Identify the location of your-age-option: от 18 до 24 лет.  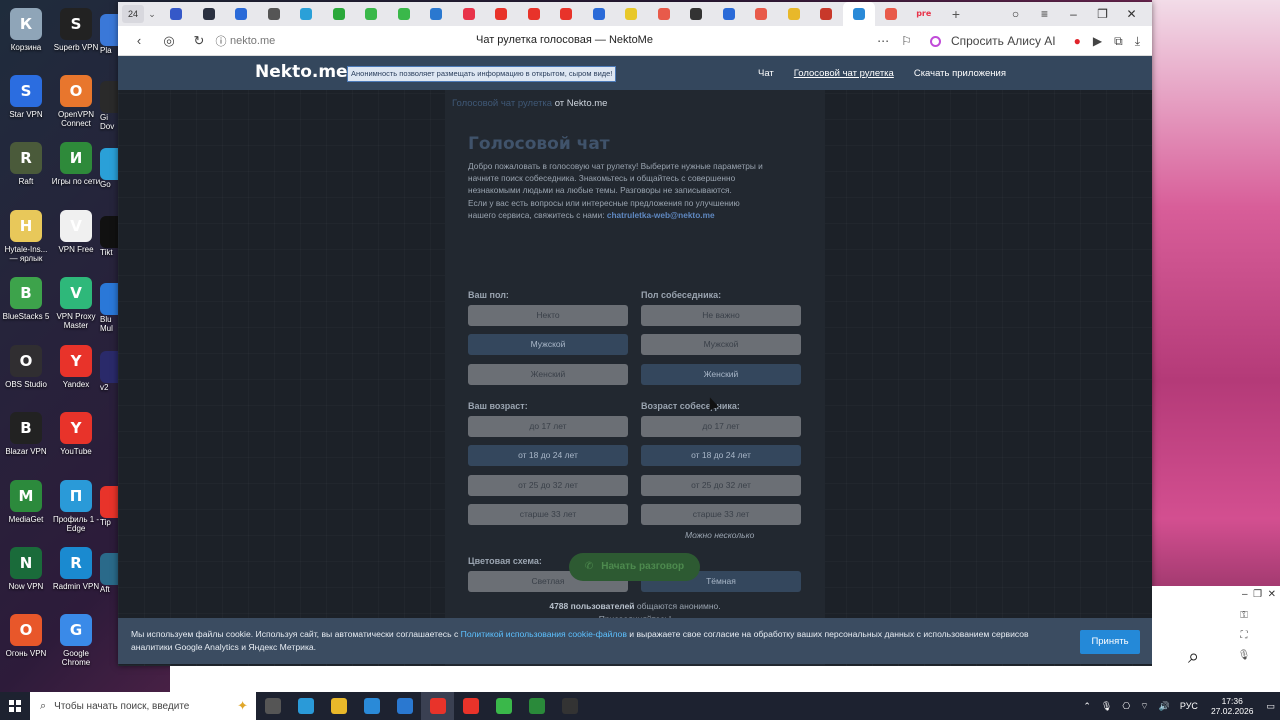
(548, 456).